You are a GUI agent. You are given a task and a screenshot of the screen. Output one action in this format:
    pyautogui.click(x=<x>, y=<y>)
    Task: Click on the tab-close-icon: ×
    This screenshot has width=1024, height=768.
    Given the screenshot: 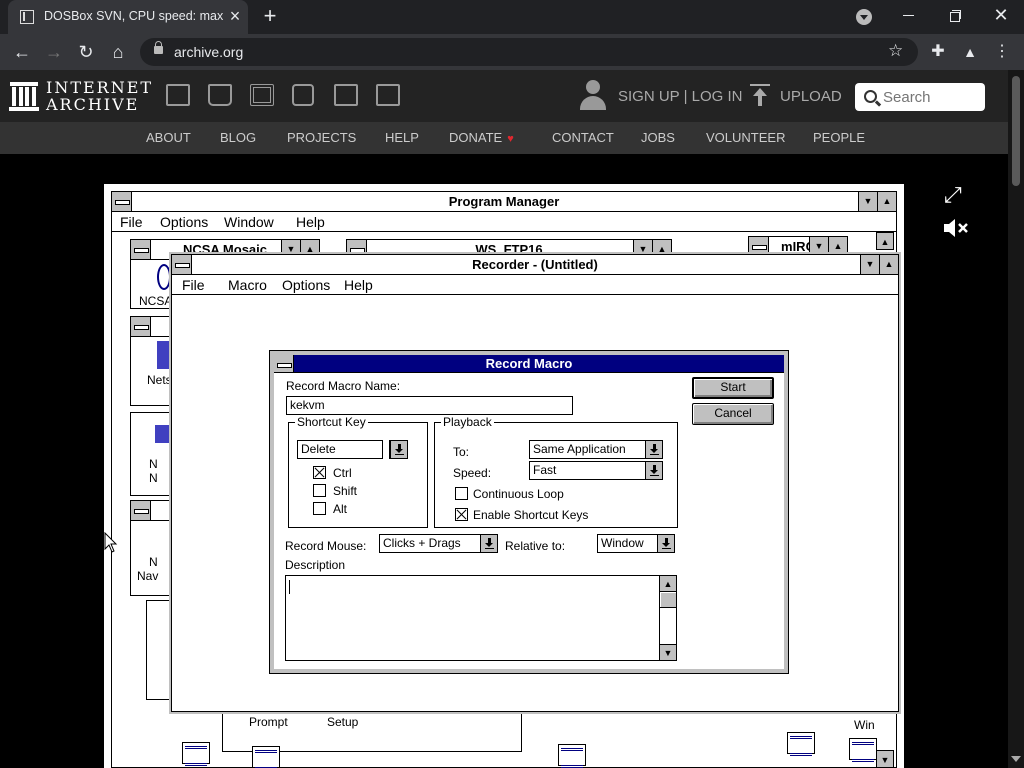 What is the action you would take?
    pyautogui.click(x=235, y=16)
    